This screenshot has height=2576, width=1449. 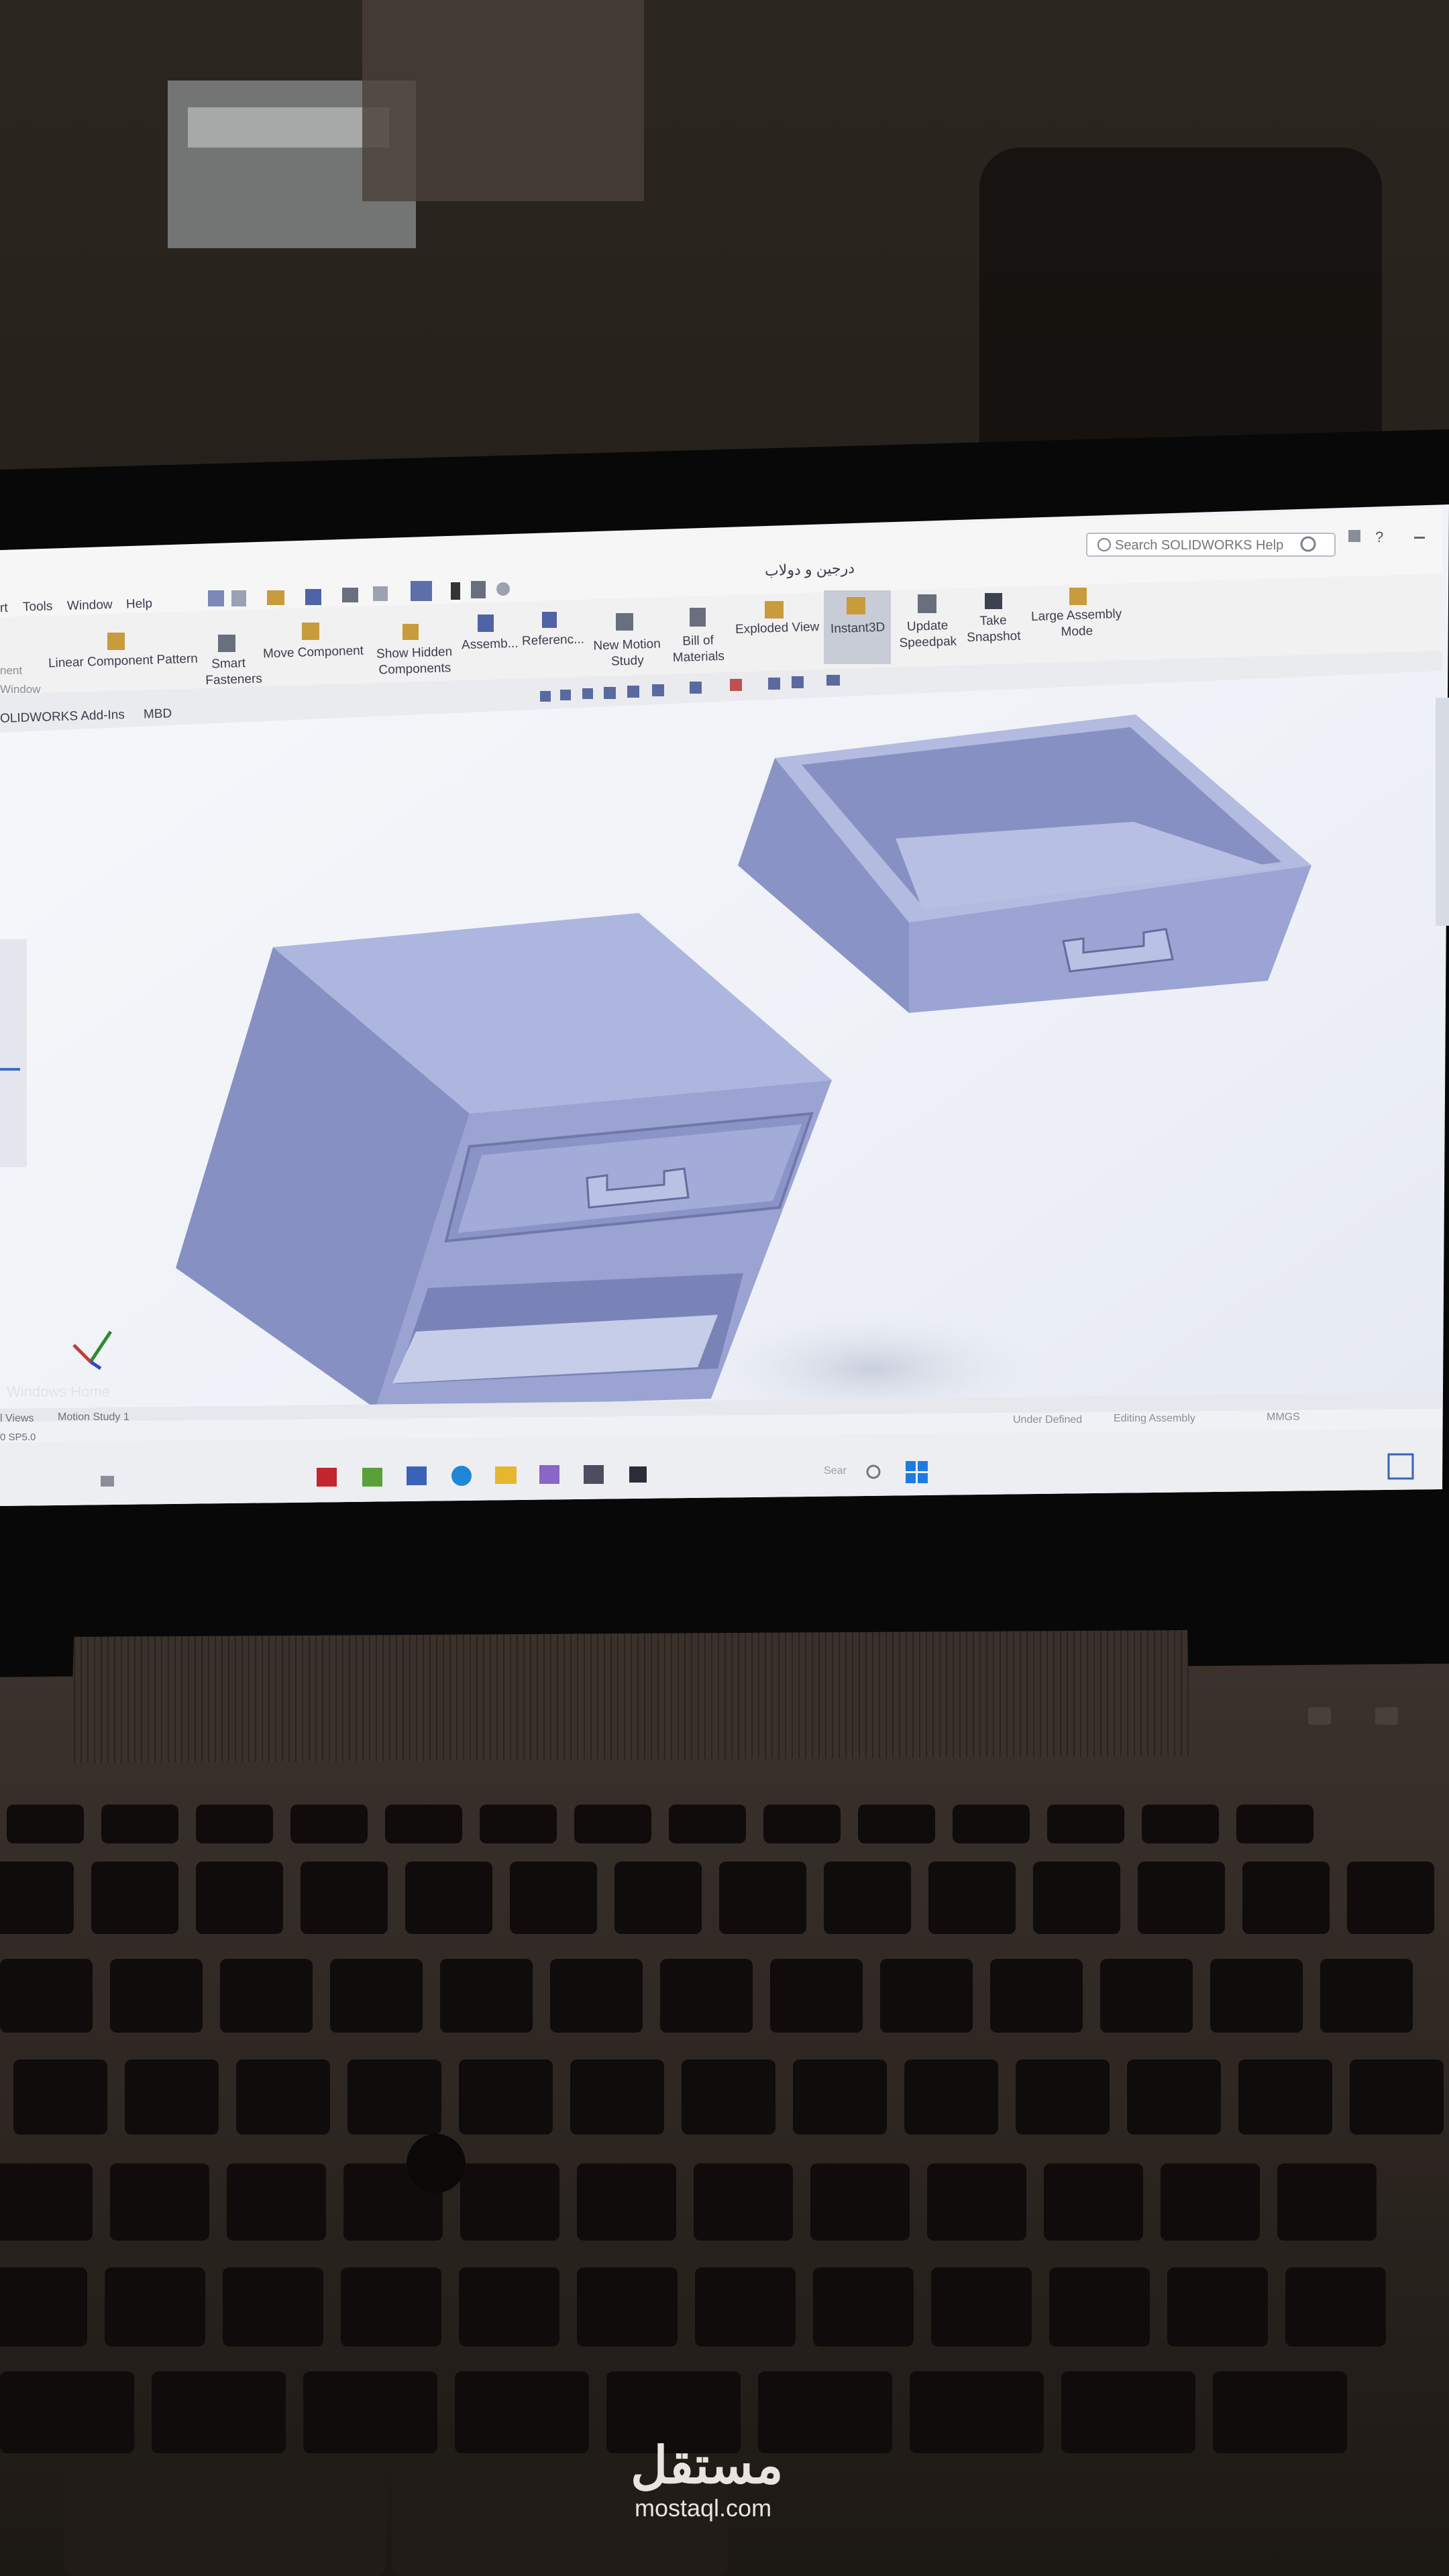 What do you see at coordinates (993, 629) in the screenshot?
I see `take-snapshot-button: Take Snapshot` at bounding box center [993, 629].